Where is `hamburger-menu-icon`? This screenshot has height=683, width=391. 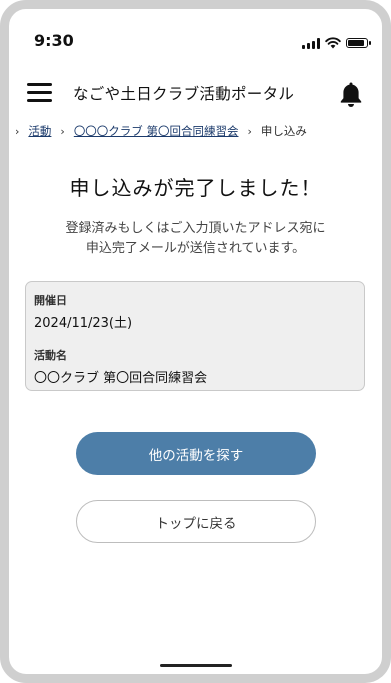
hamburger-menu-icon is located at coordinates (39, 93).